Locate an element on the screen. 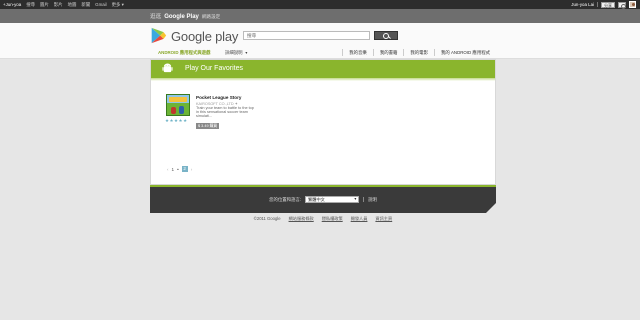 This screenshot has height=320, width=640. banner-shadow is located at coordinates (323, 79).